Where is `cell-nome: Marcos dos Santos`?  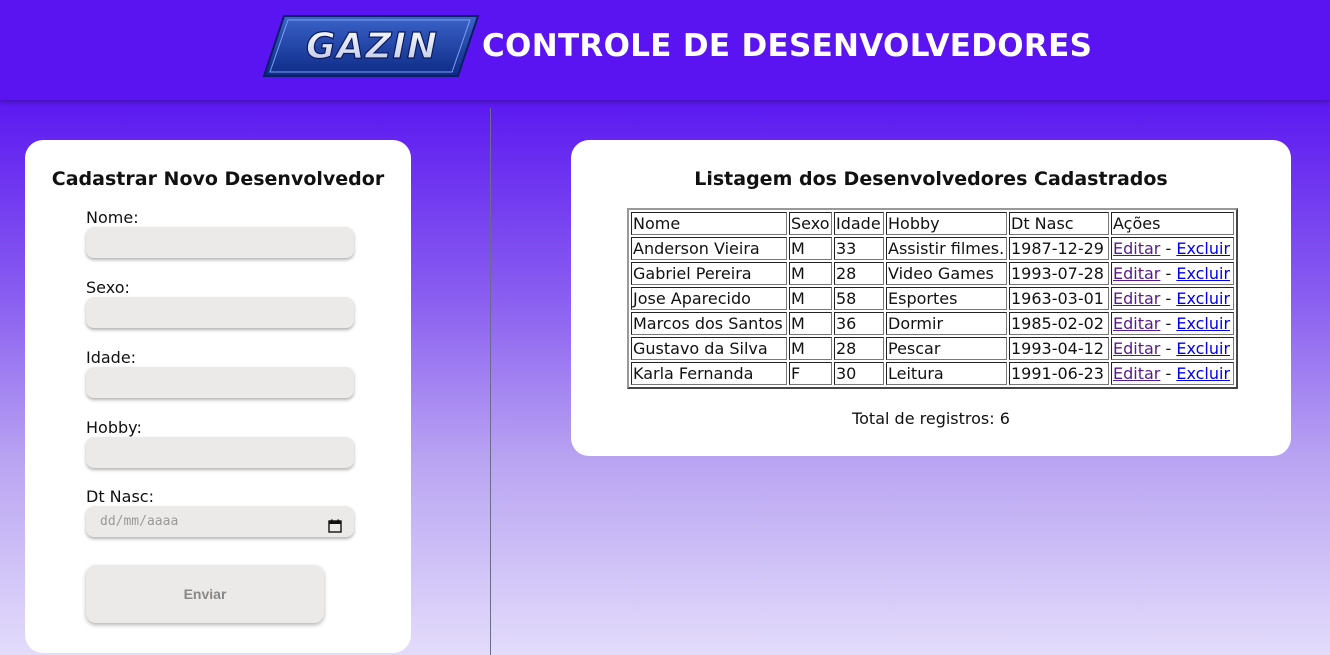
cell-nome: Marcos dos Santos is located at coordinates (709, 323).